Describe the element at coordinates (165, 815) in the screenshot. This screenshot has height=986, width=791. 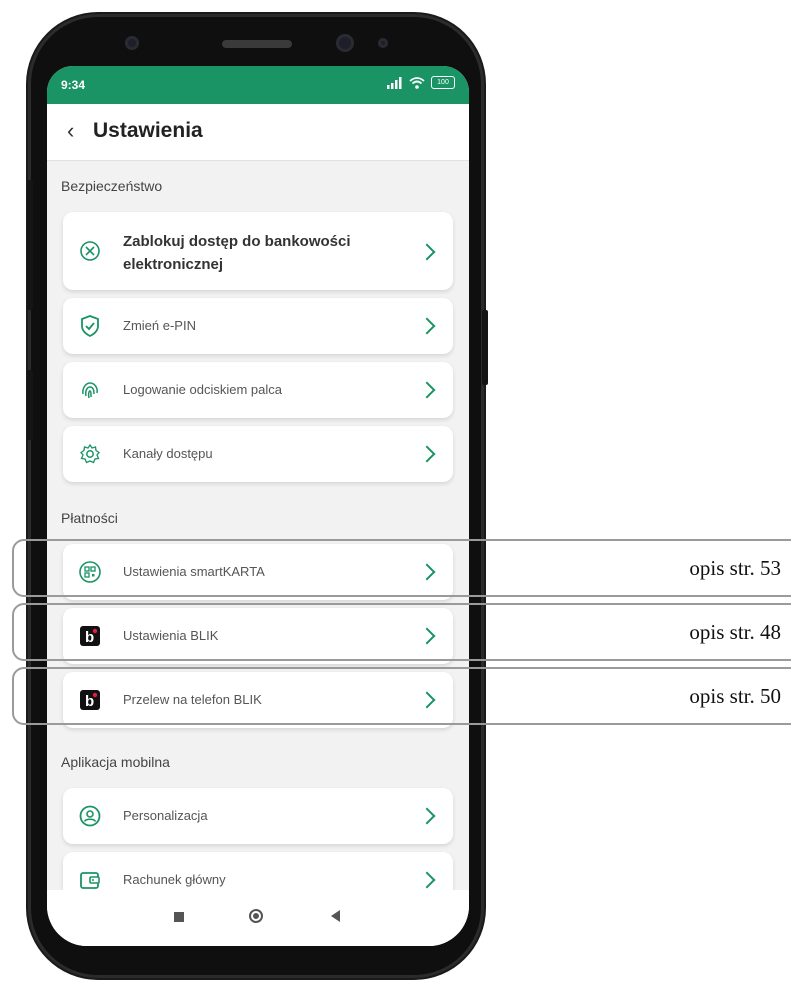
I see `personalization-label: Personalizacja` at that location.